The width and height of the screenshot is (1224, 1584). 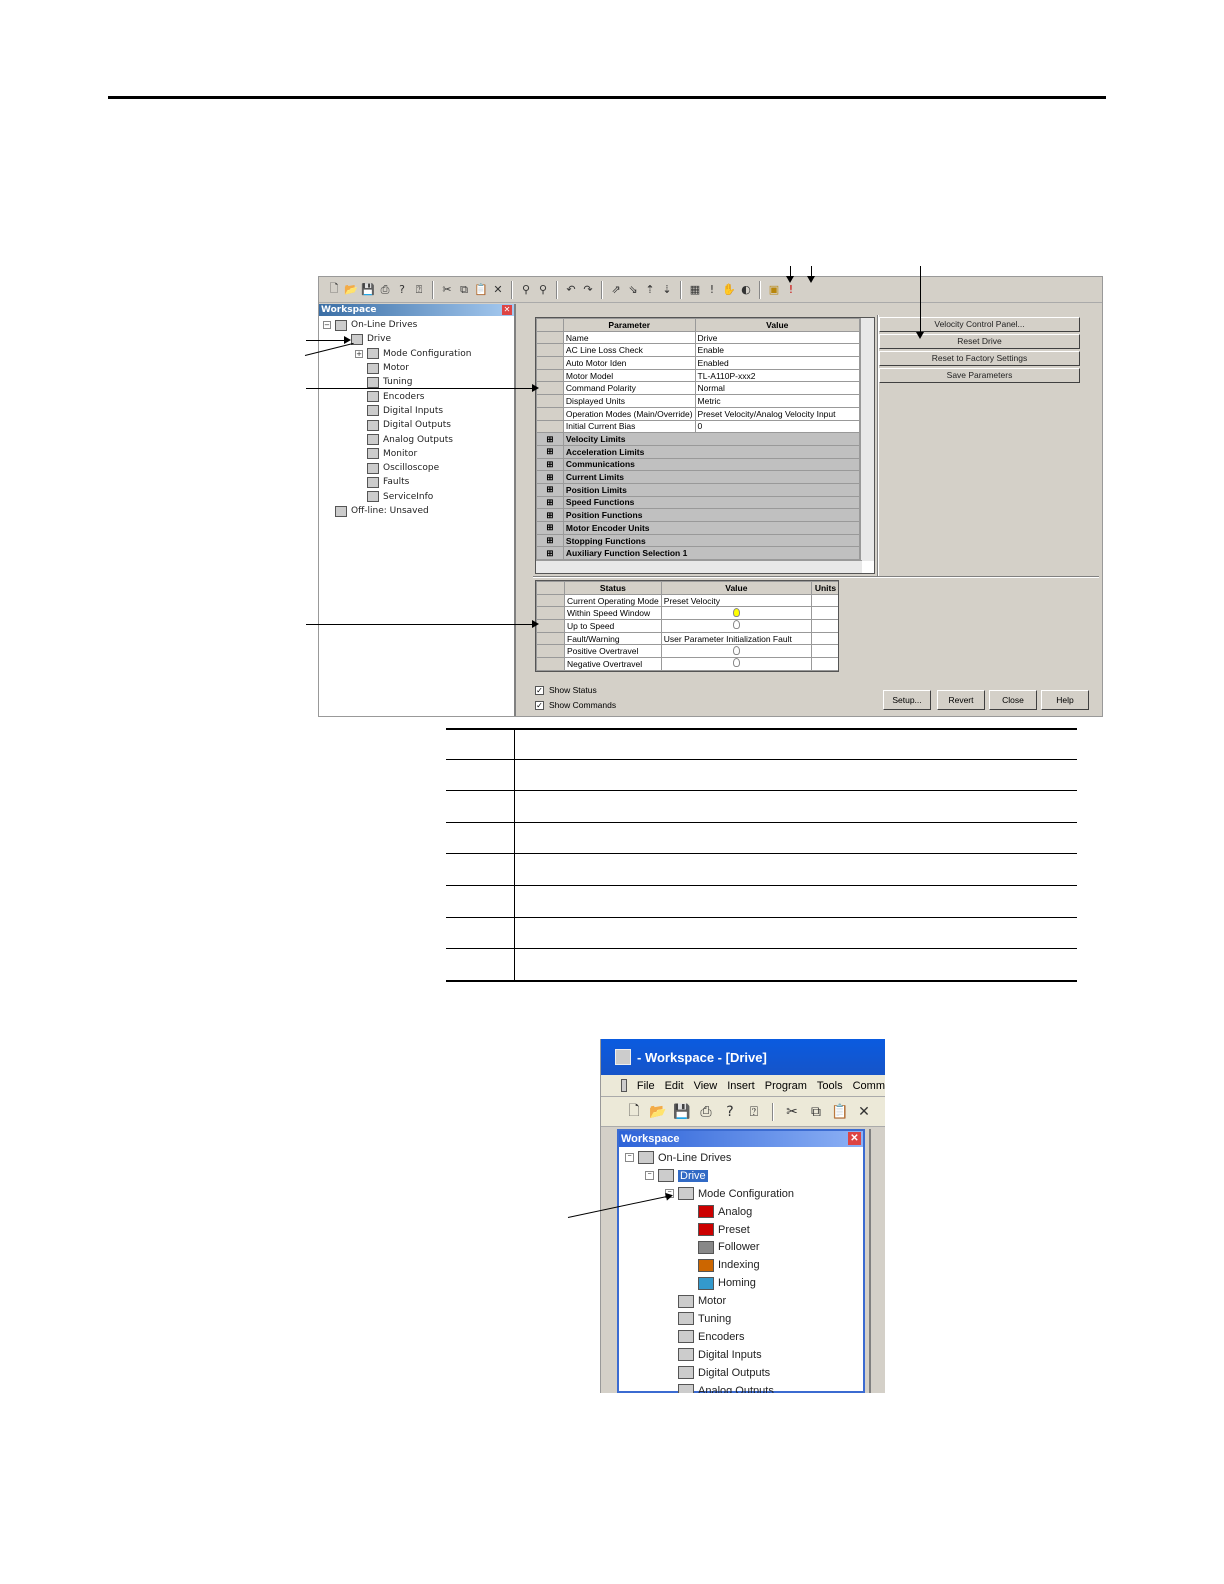 I want to click on redo-icon: ↷, so click(x=588, y=290).